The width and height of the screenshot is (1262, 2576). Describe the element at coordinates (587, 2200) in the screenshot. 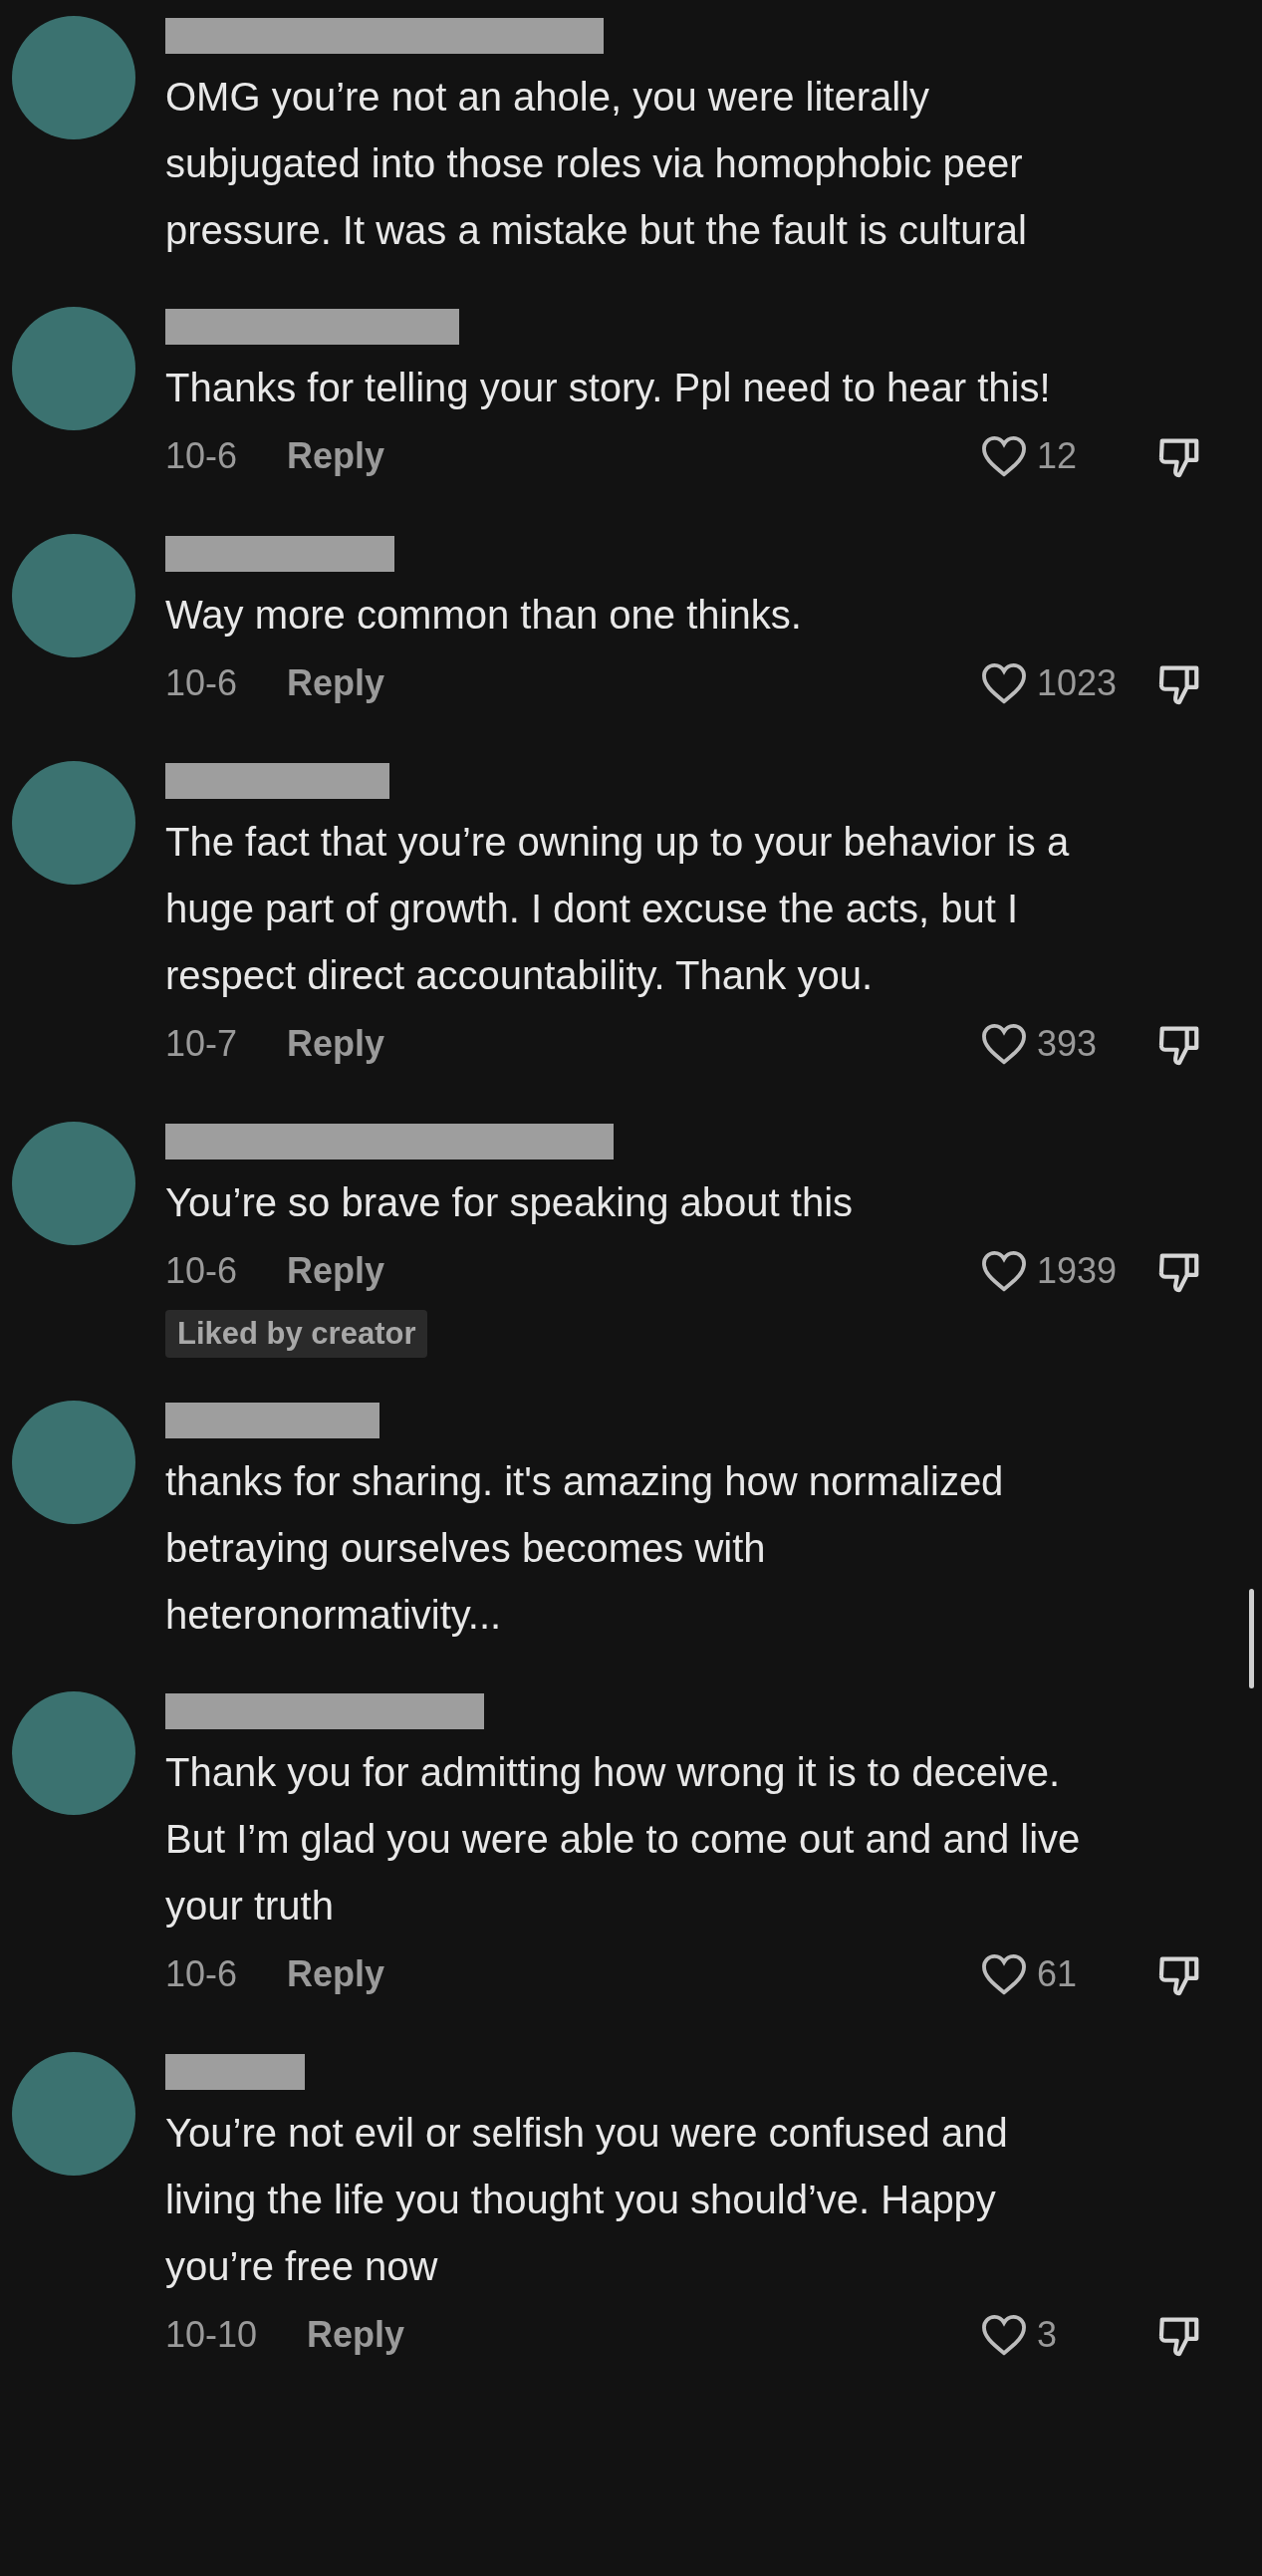

I see `comment-text: You’re not evil or selfish you were confused and living the life you thought you should’ve. Happy you’re free now` at that location.